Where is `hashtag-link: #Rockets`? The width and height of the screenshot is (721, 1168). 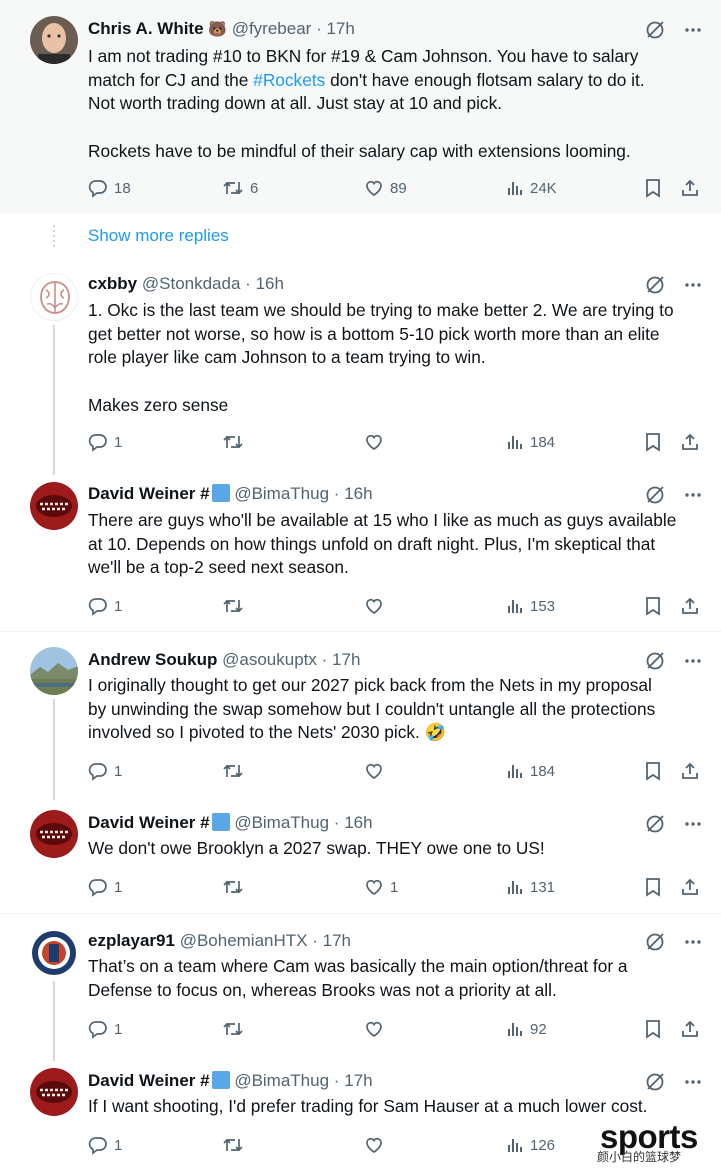 hashtag-link: #Rockets is located at coordinates (289, 80).